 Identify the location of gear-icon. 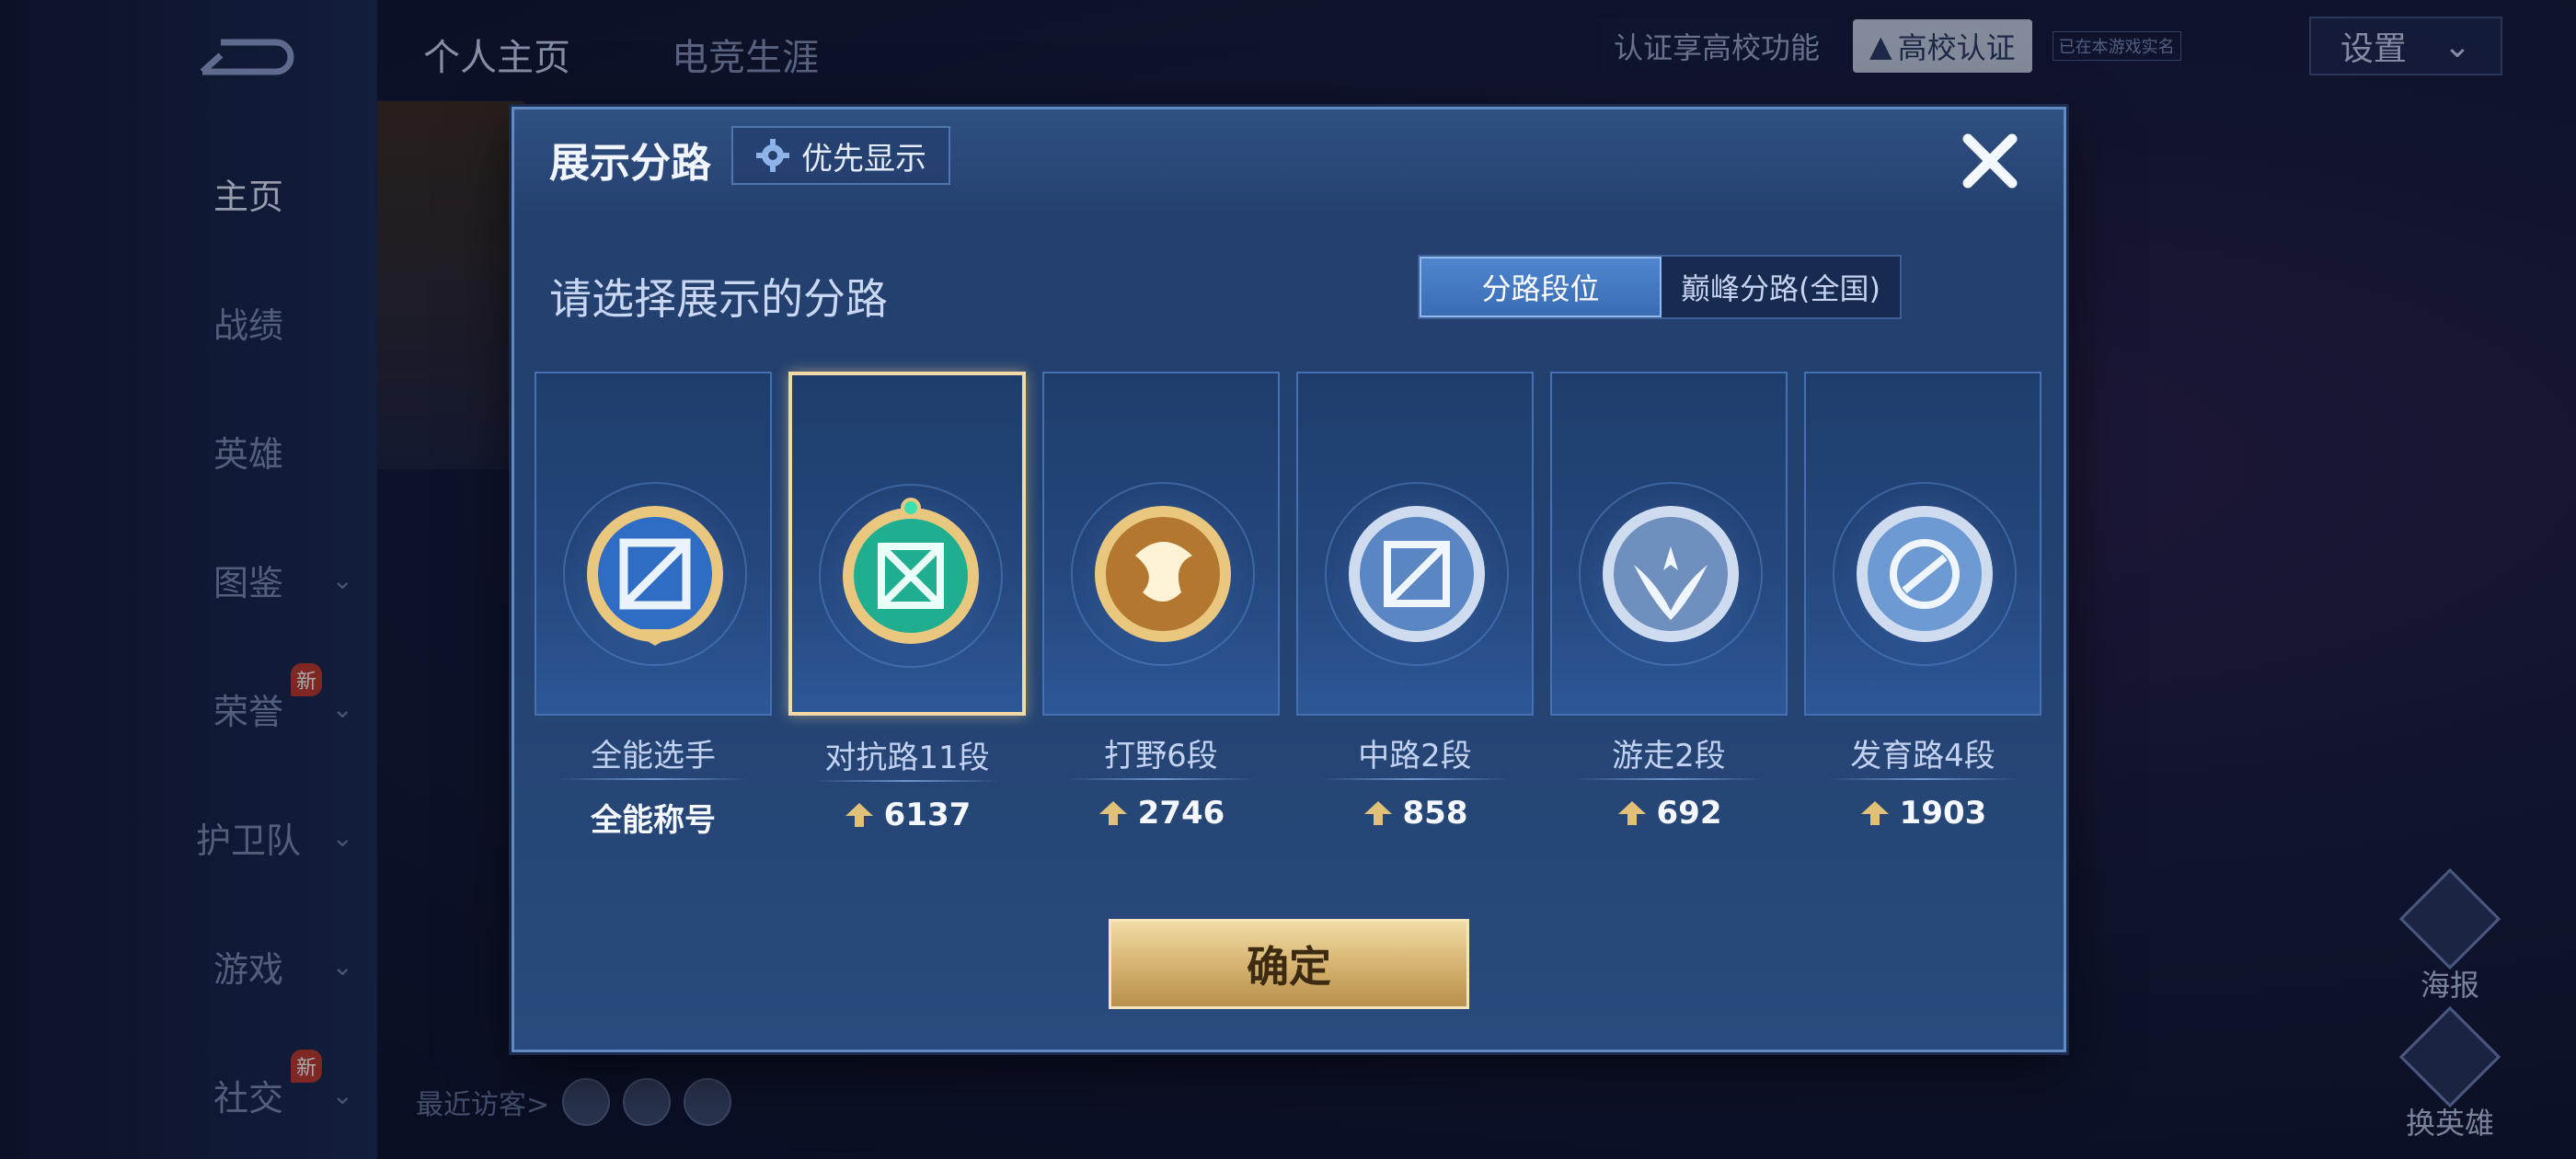
(772, 155).